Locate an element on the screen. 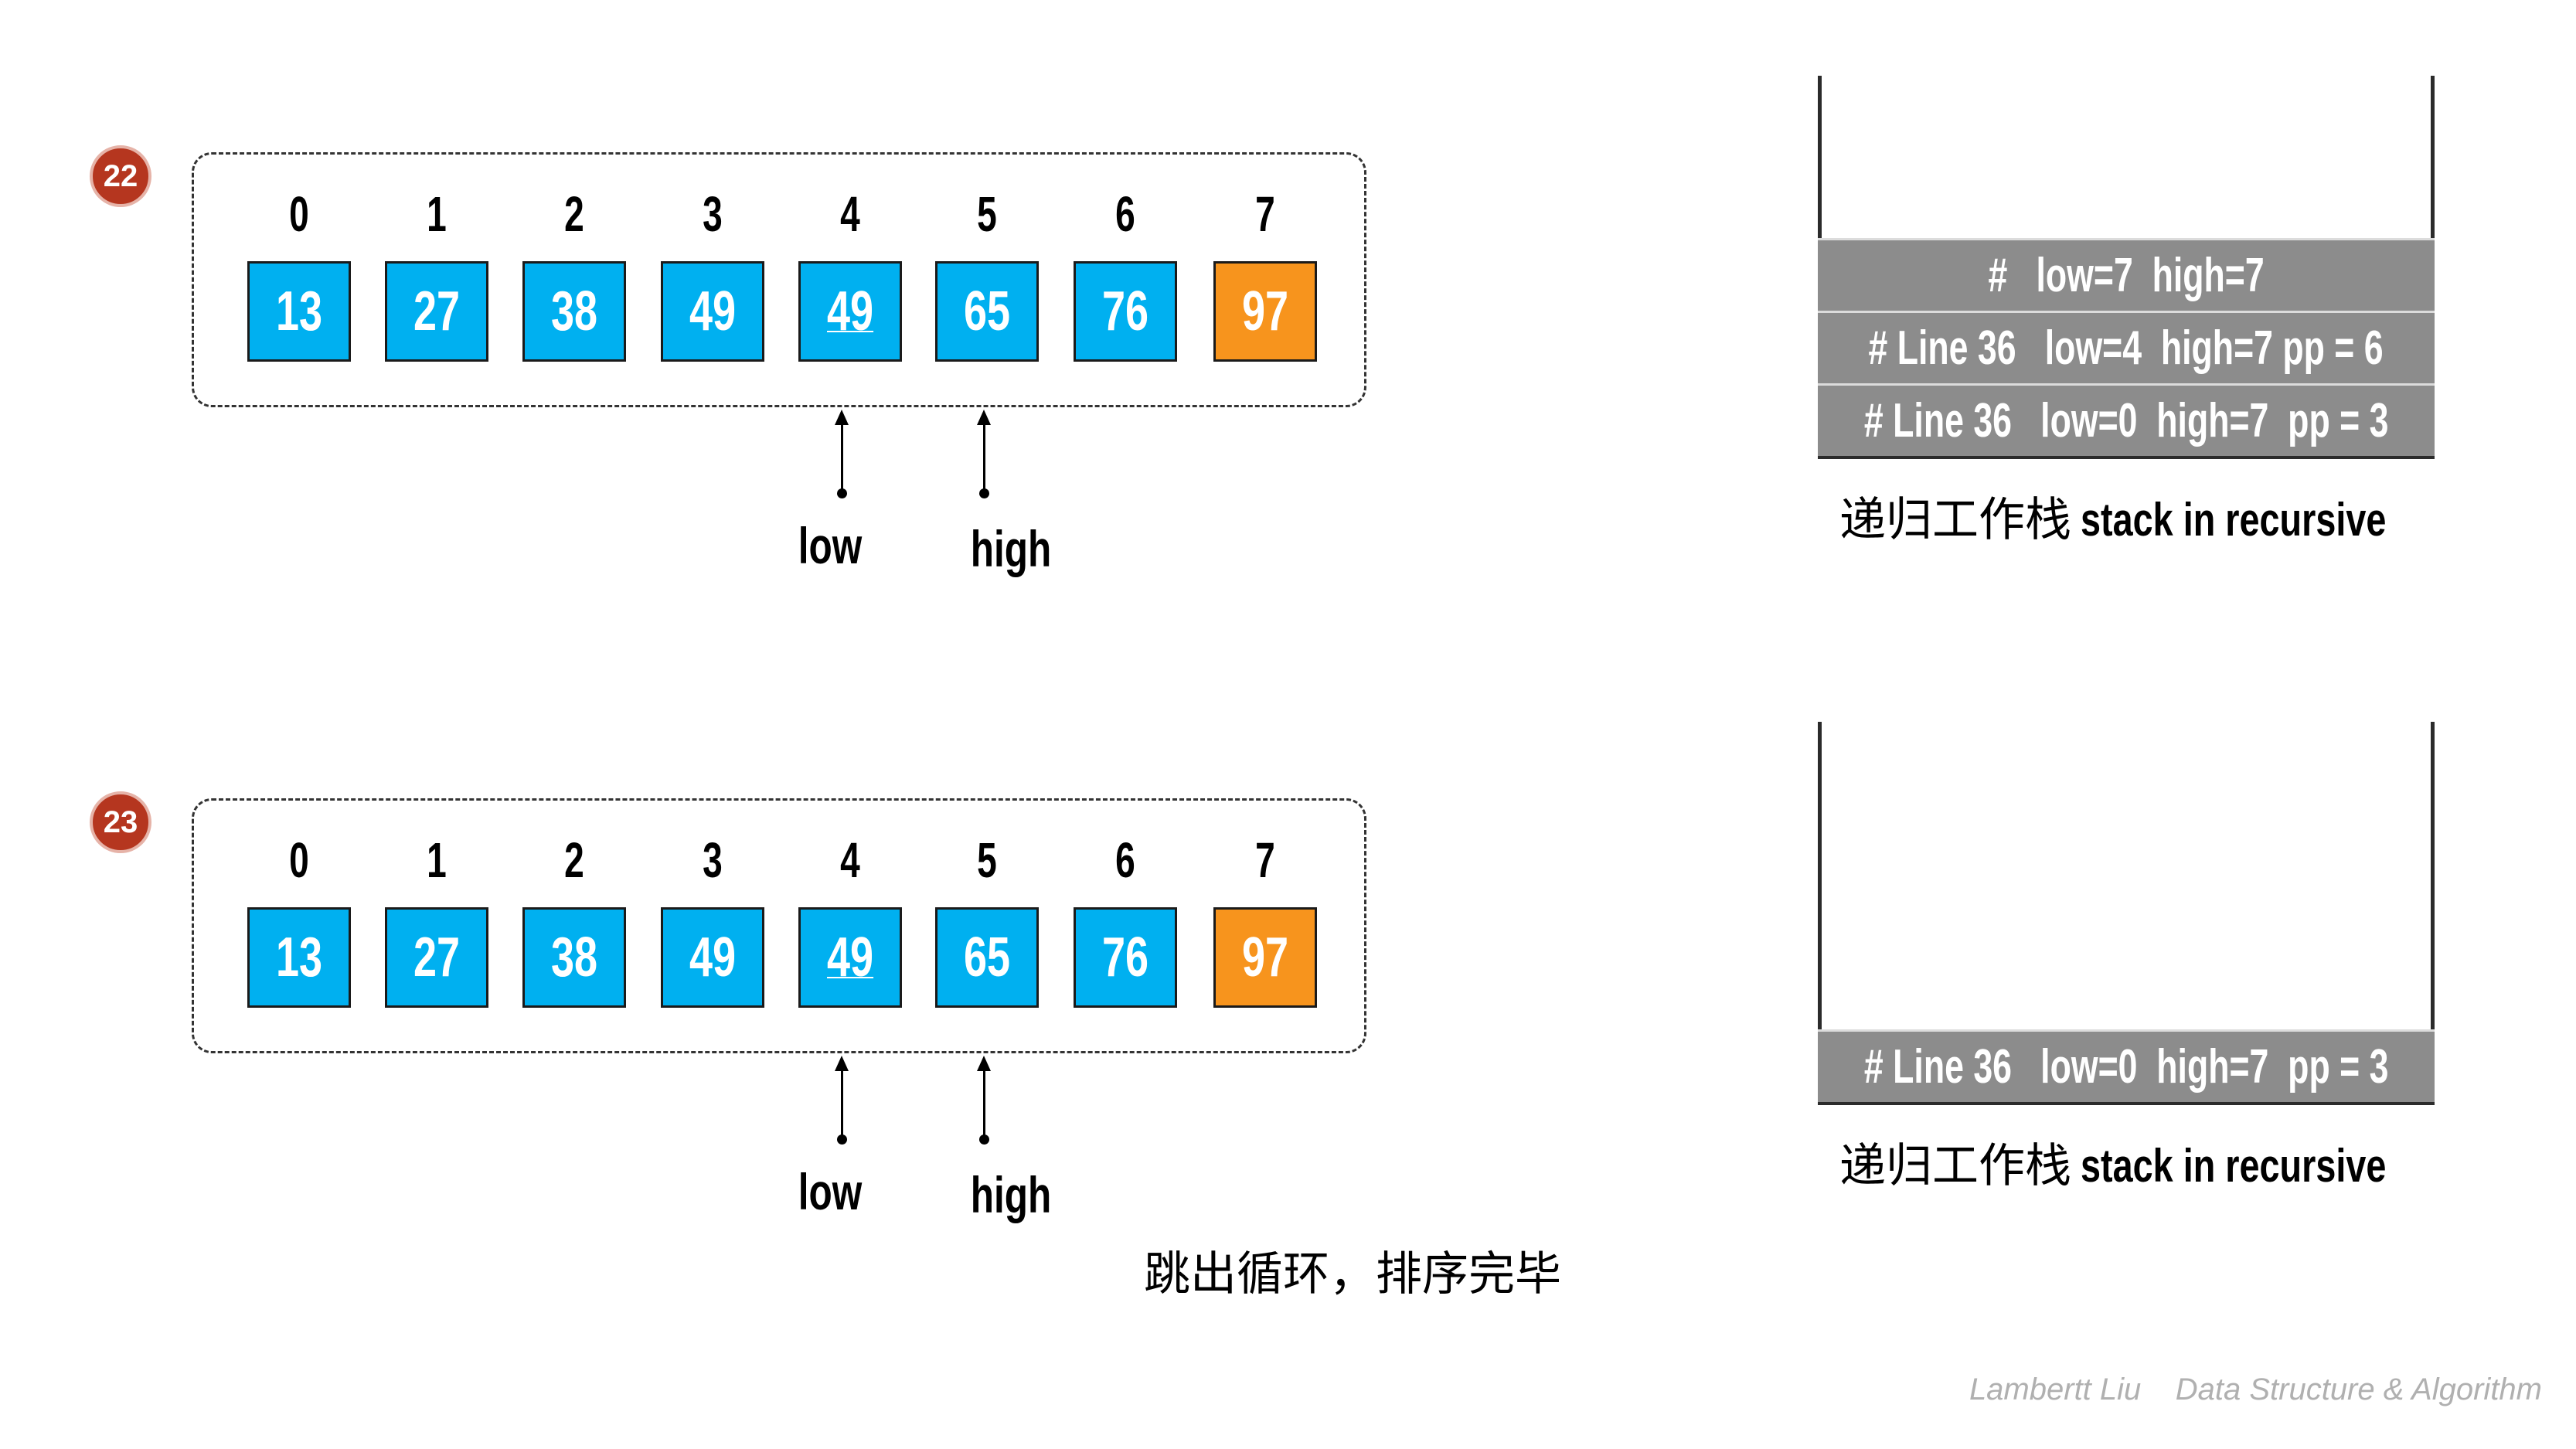 Image resolution: width=2576 pixels, height=1449 pixels. stack-frame: # Line 36 low=4 high=7 pp = 6 is located at coordinates (2126, 347).